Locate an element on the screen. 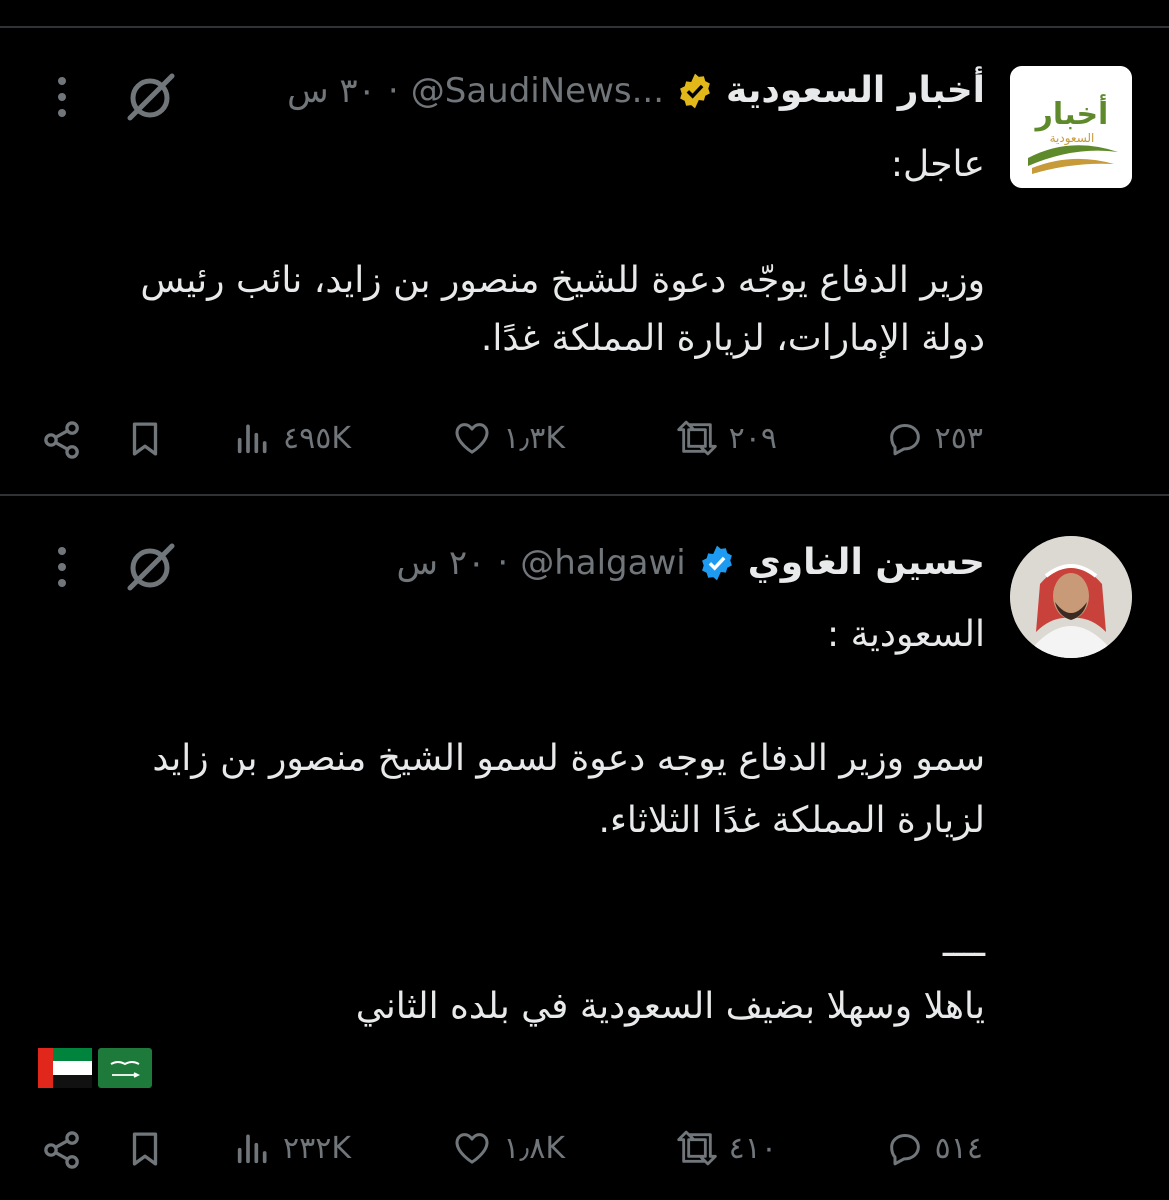  tweet-header: حسين الغاوي @halgawi · ٢٠ س is located at coordinates (691, 562).